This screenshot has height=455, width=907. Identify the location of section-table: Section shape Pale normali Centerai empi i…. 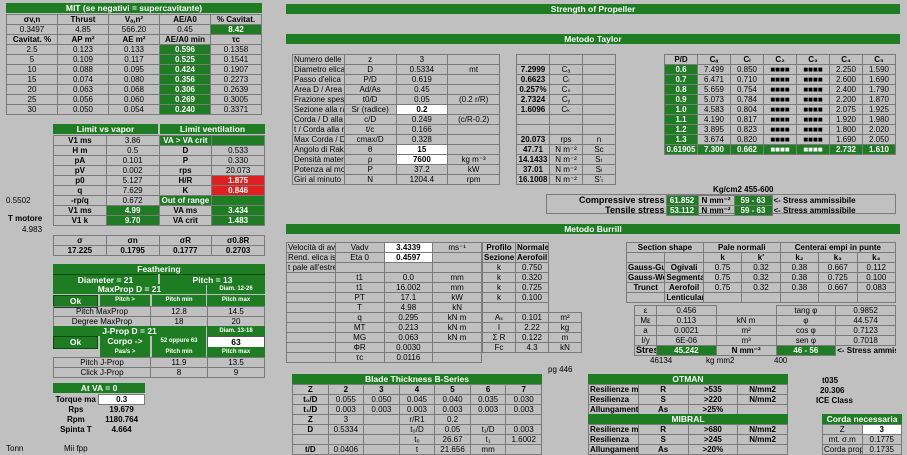
(761, 272).